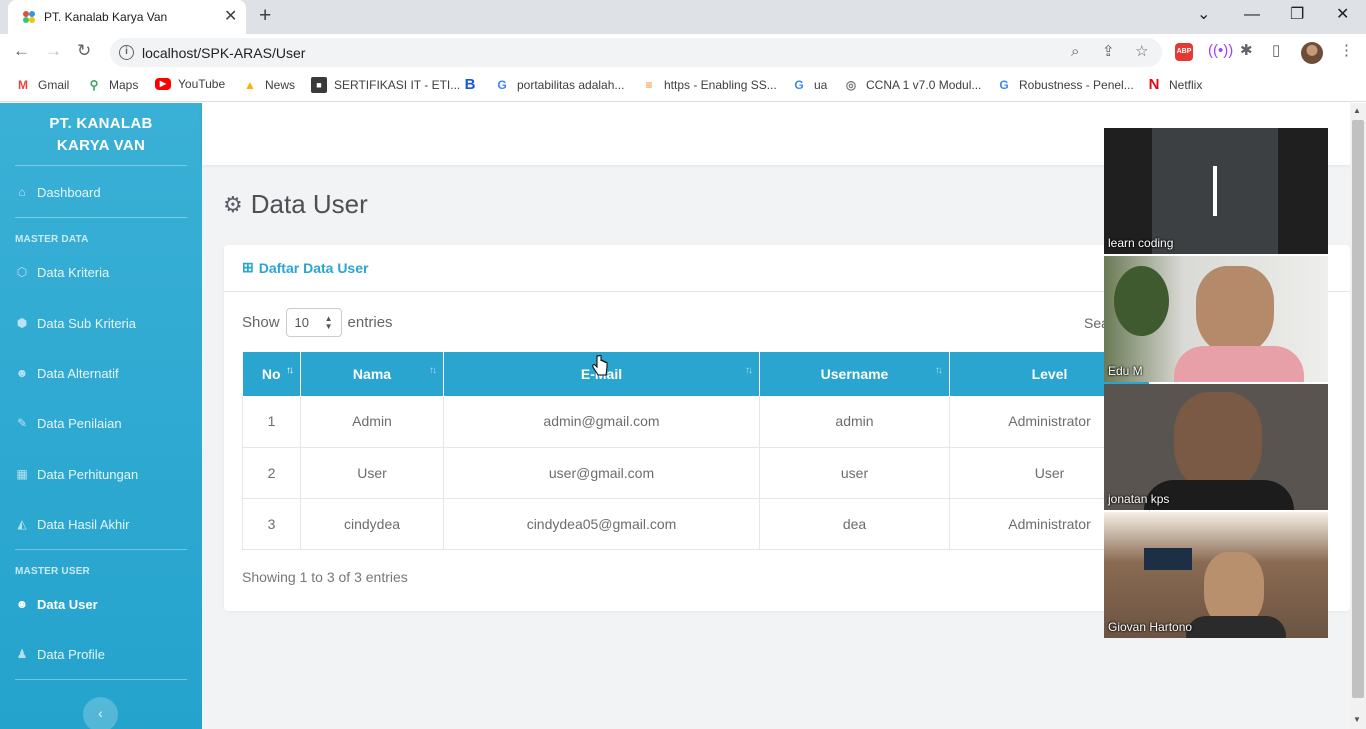 The image size is (1366, 729). I want to click on table-icon: ⊞, so click(248, 267).